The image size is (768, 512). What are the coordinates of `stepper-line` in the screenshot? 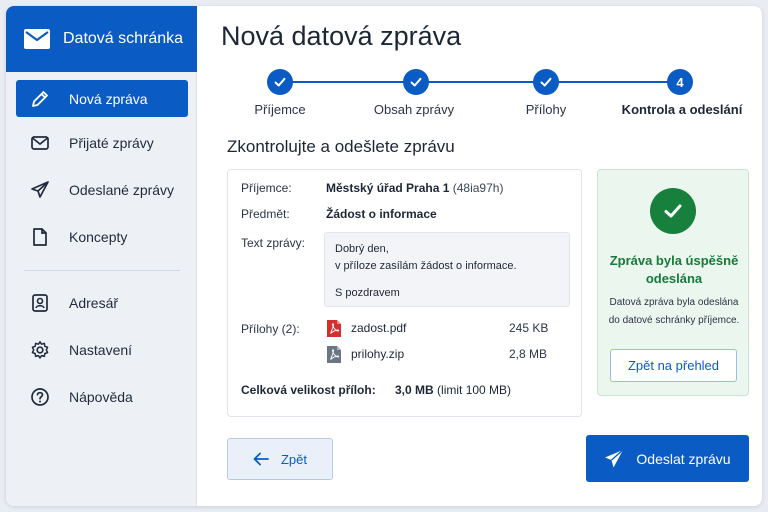 It's located at (480, 82).